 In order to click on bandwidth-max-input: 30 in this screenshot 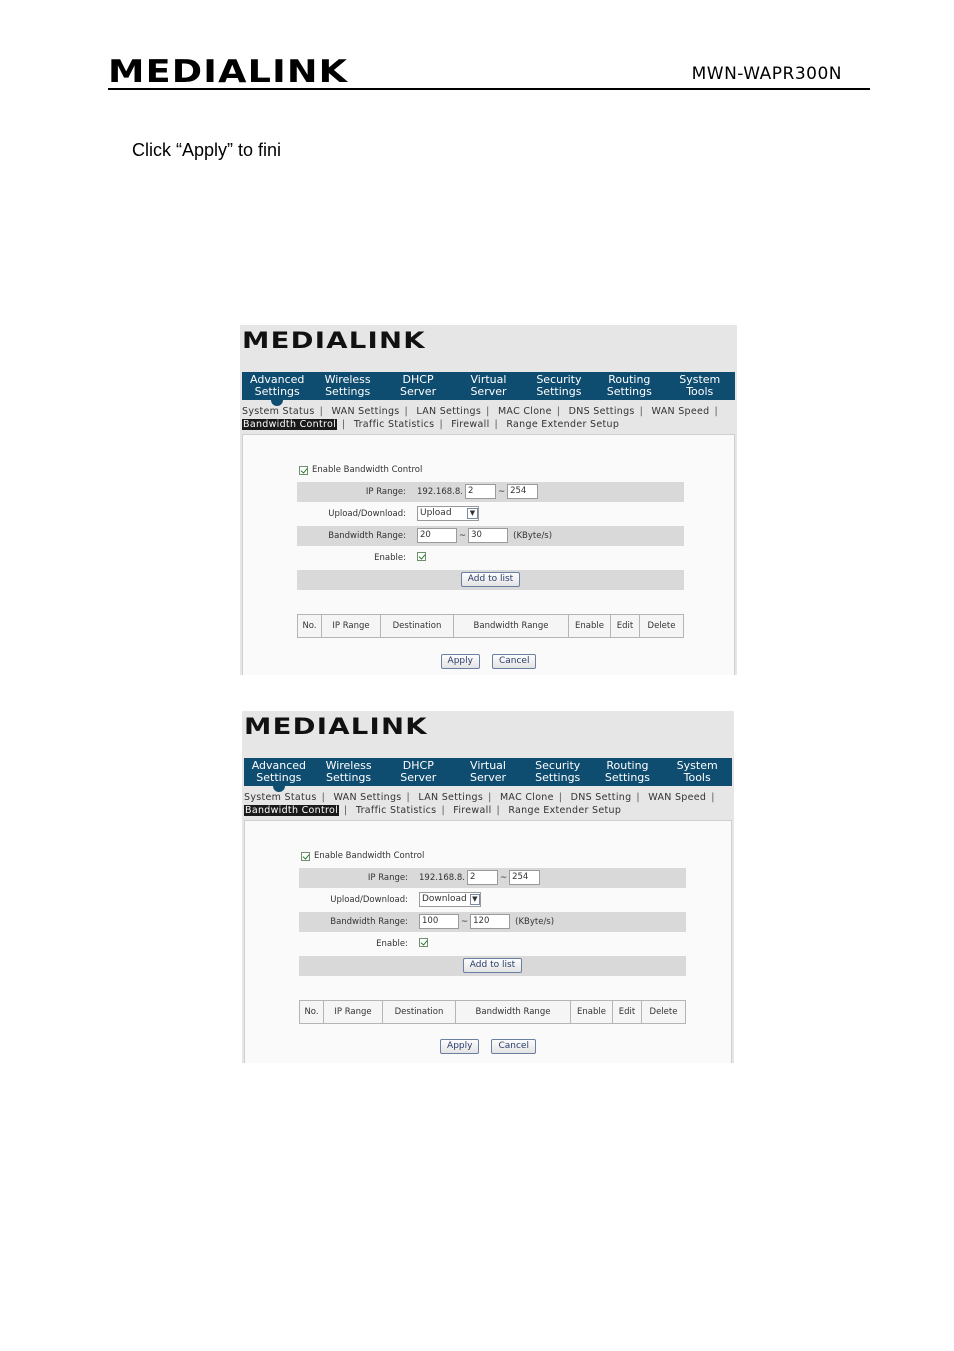, I will do `click(488, 535)`.